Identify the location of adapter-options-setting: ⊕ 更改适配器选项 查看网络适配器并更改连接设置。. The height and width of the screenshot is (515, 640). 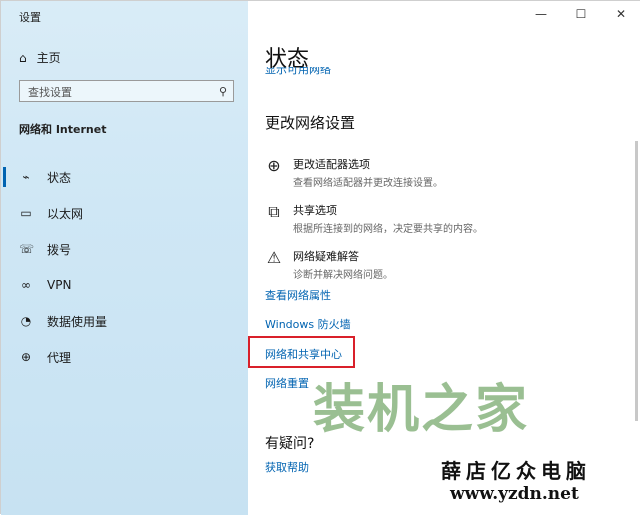
(354, 172).